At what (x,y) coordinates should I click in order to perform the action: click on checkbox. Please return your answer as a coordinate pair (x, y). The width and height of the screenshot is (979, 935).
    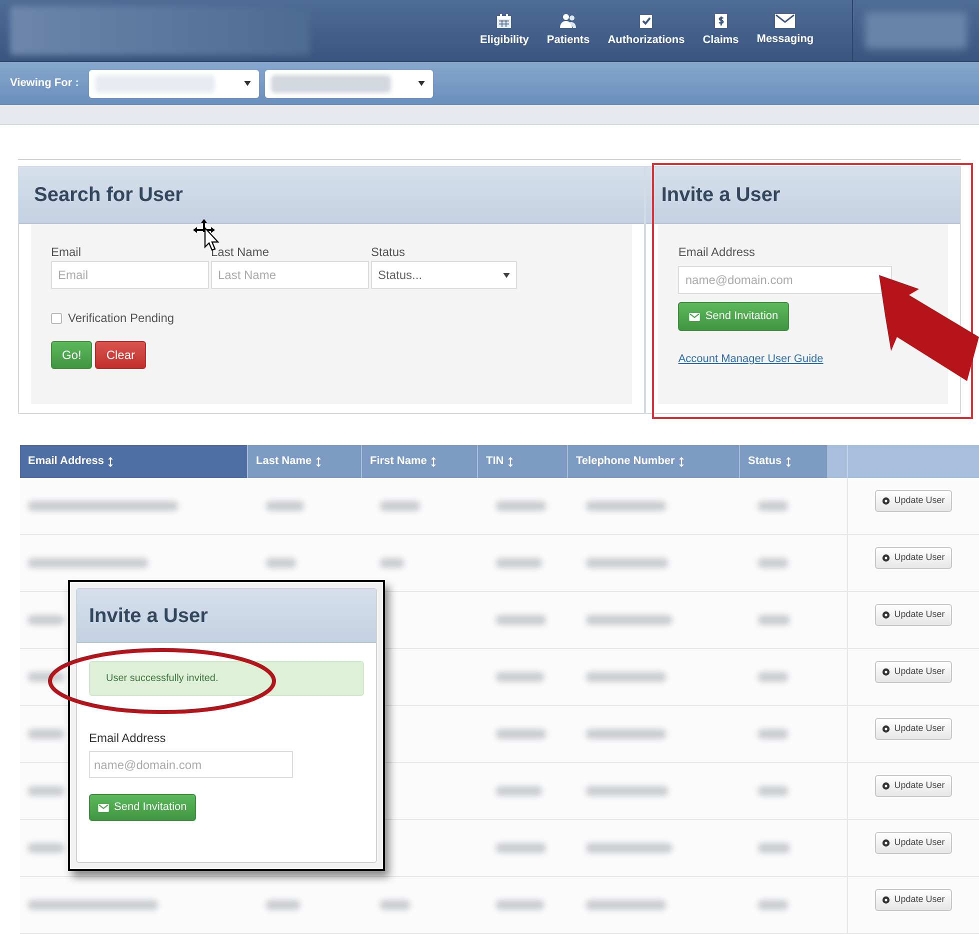
    Looking at the image, I should click on (56, 318).